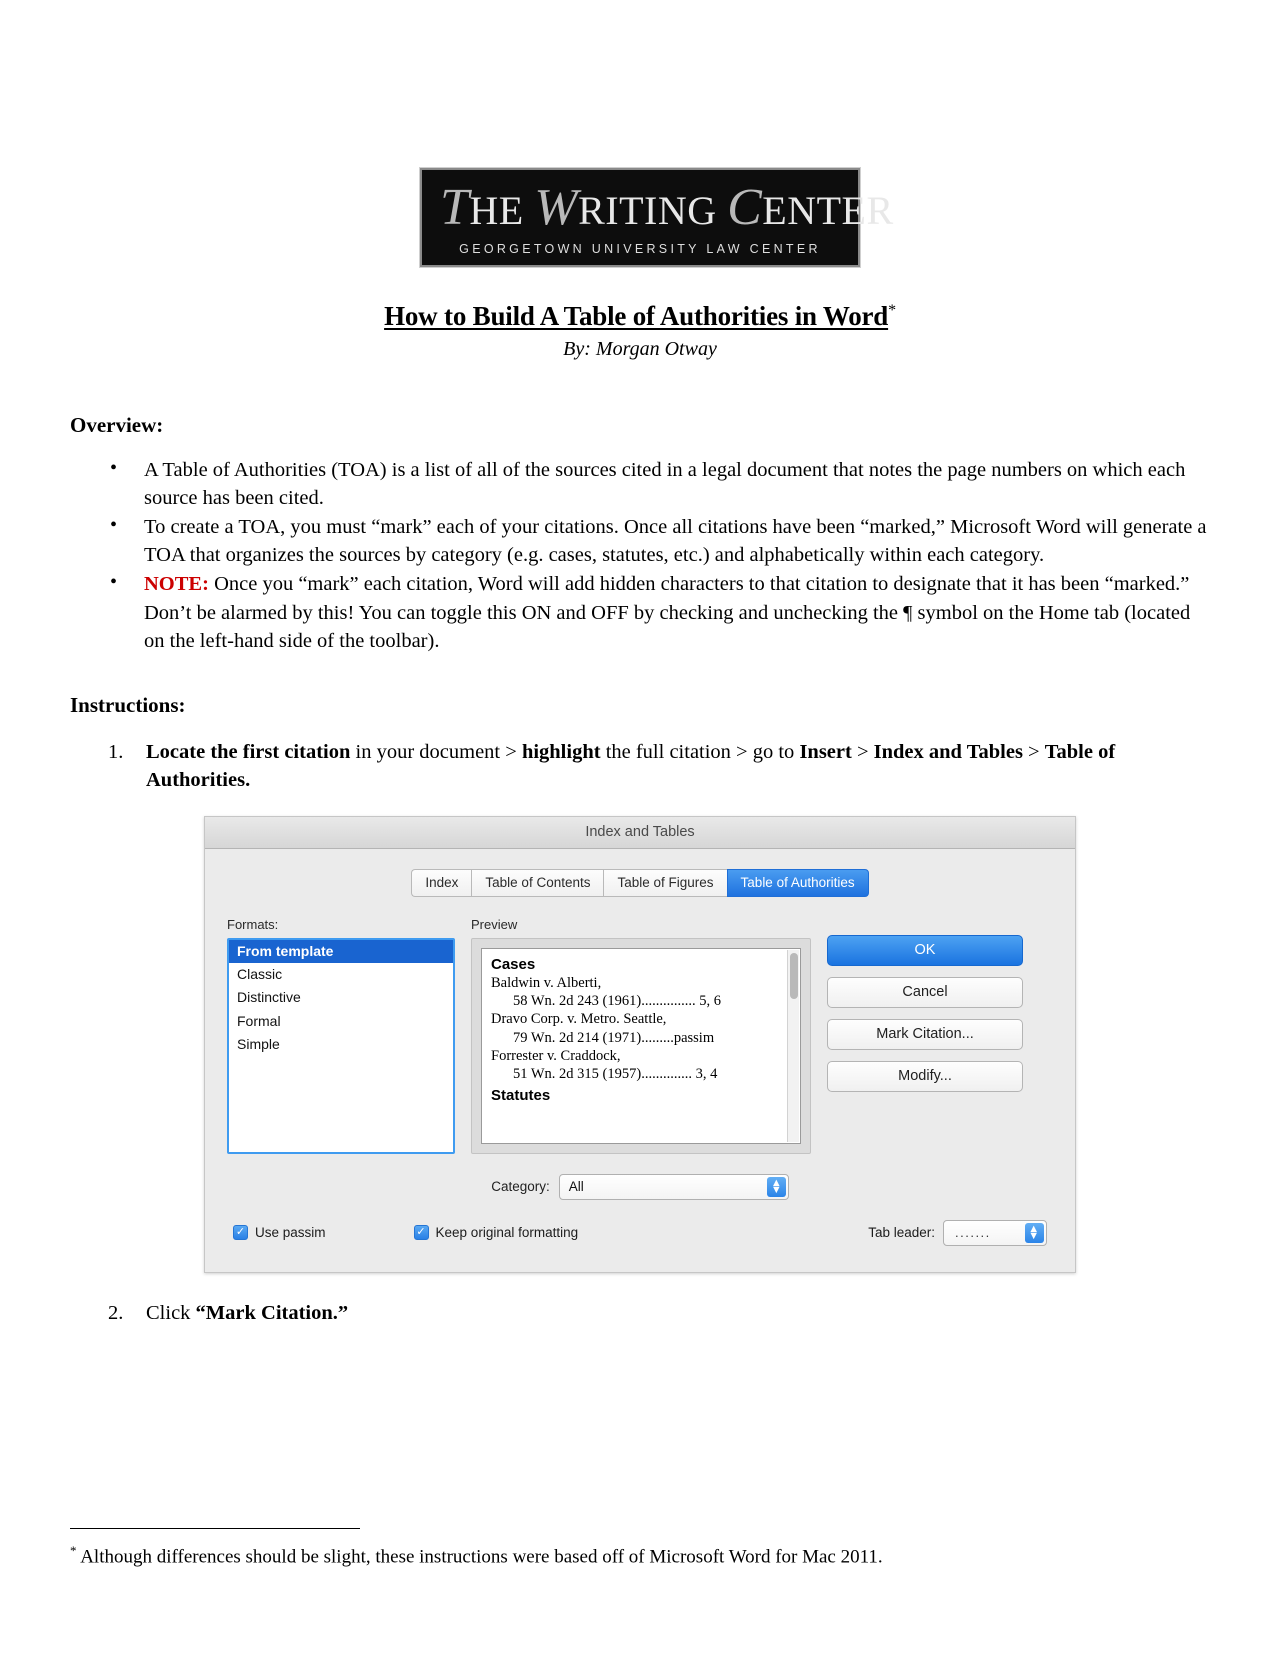 Image resolution: width=1280 pixels, height=1656 pixels. I want to click on preview-citation-line: Baldwin v. Alberti,, so click(546, 982).